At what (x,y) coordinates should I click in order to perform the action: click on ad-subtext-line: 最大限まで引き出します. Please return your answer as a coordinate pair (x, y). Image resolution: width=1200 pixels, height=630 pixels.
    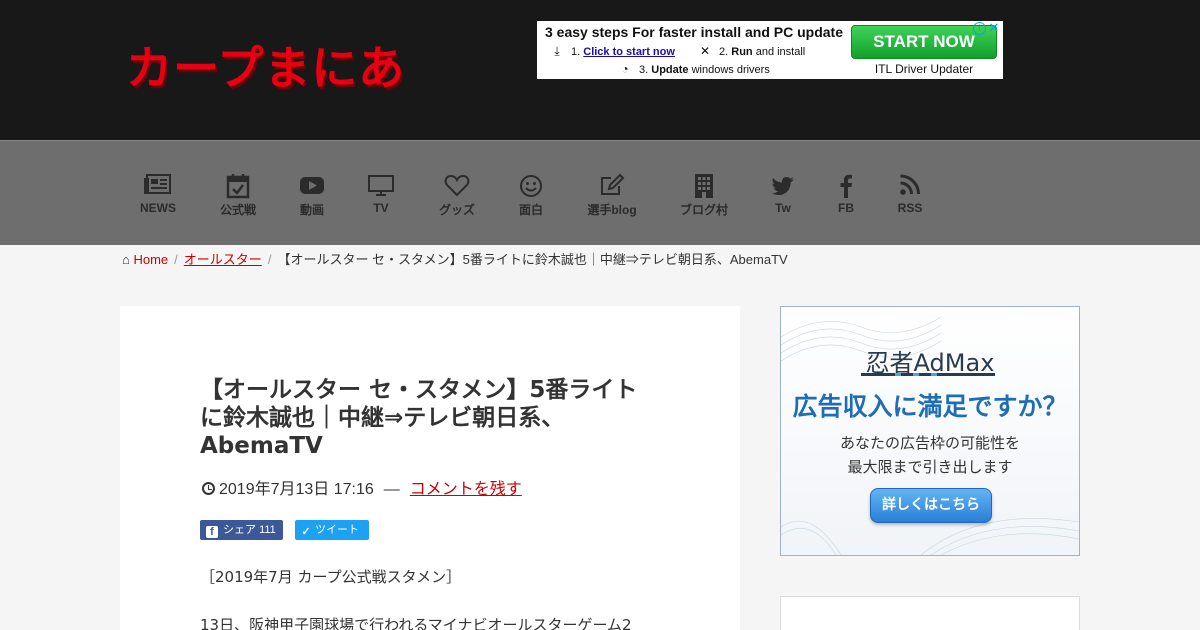
    Looking at the image, I should click on (930, 467).